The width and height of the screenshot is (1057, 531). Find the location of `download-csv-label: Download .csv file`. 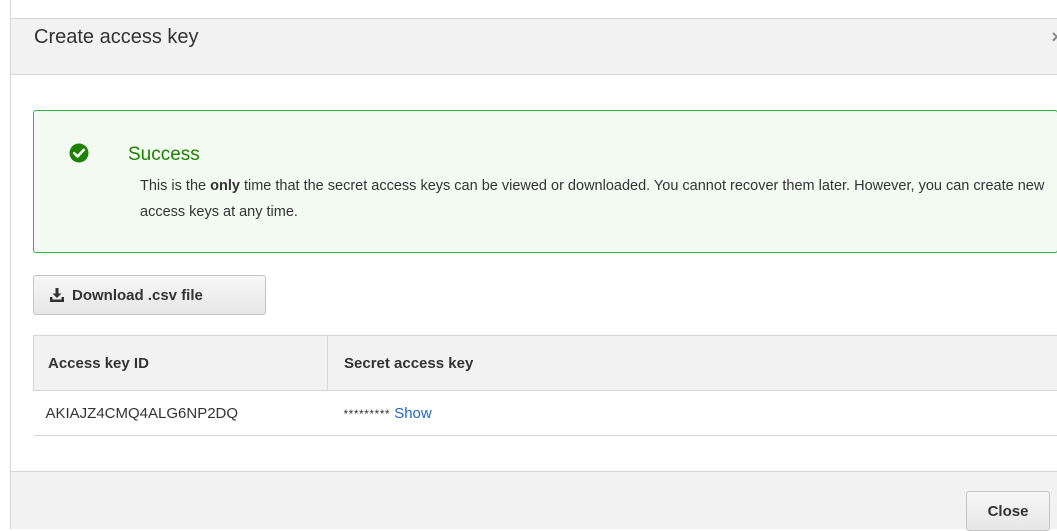

download-csv-label: Download .csv file is located at coordinates (137, 295).